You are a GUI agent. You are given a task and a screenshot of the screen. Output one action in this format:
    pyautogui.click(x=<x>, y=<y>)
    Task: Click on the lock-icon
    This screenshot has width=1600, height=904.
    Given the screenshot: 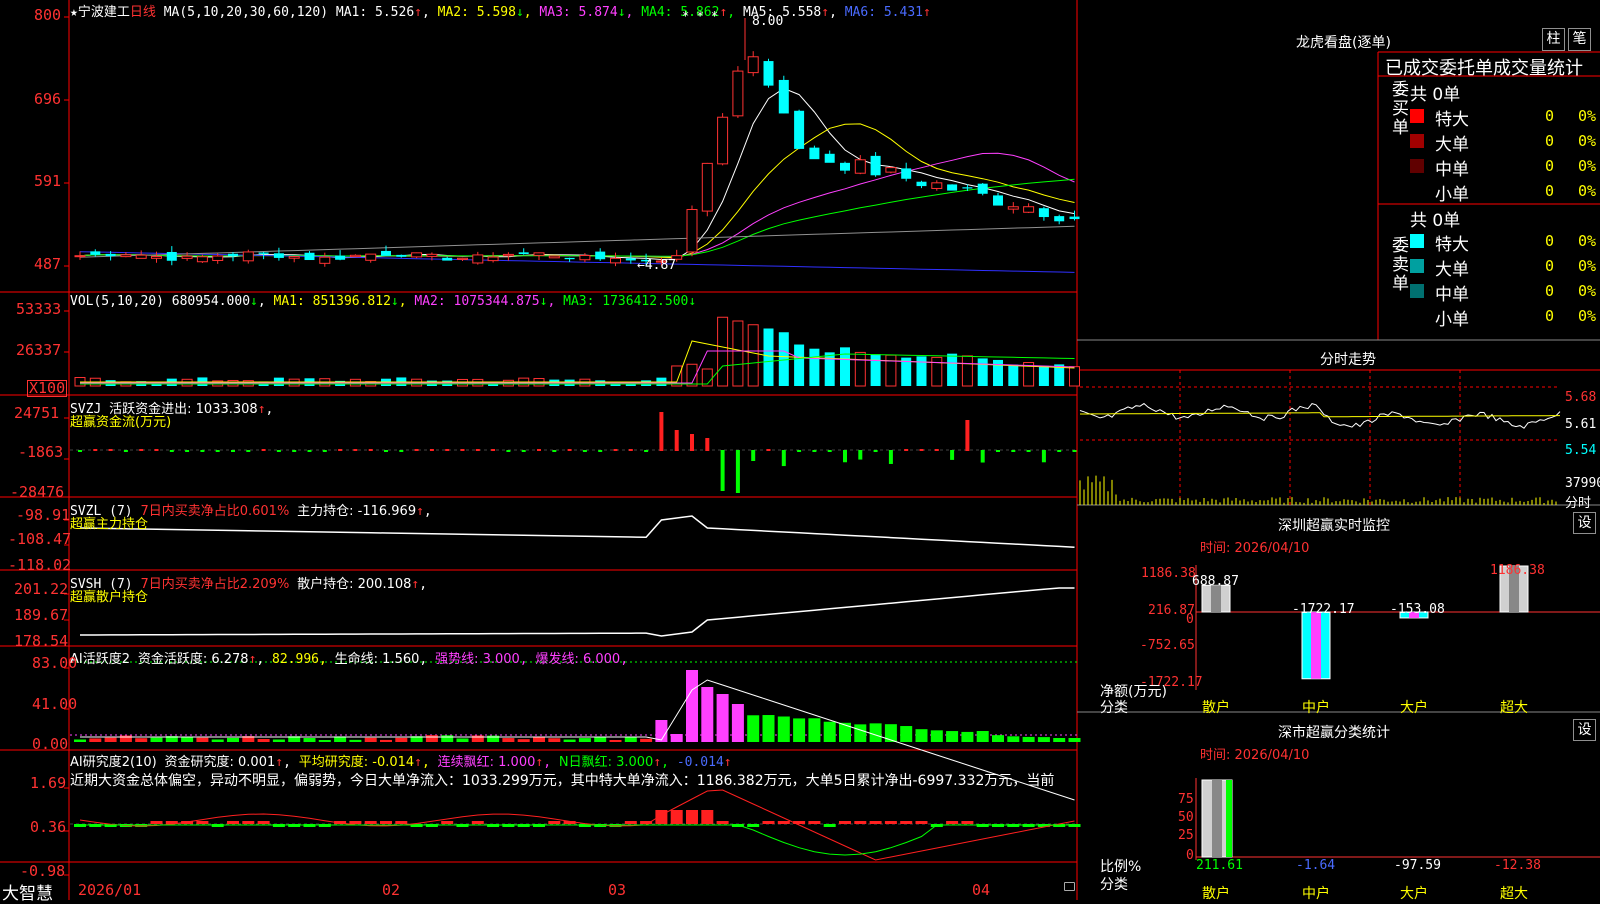 What is the action you would take?
    pyautogui.click(x=1069, y=886)
    